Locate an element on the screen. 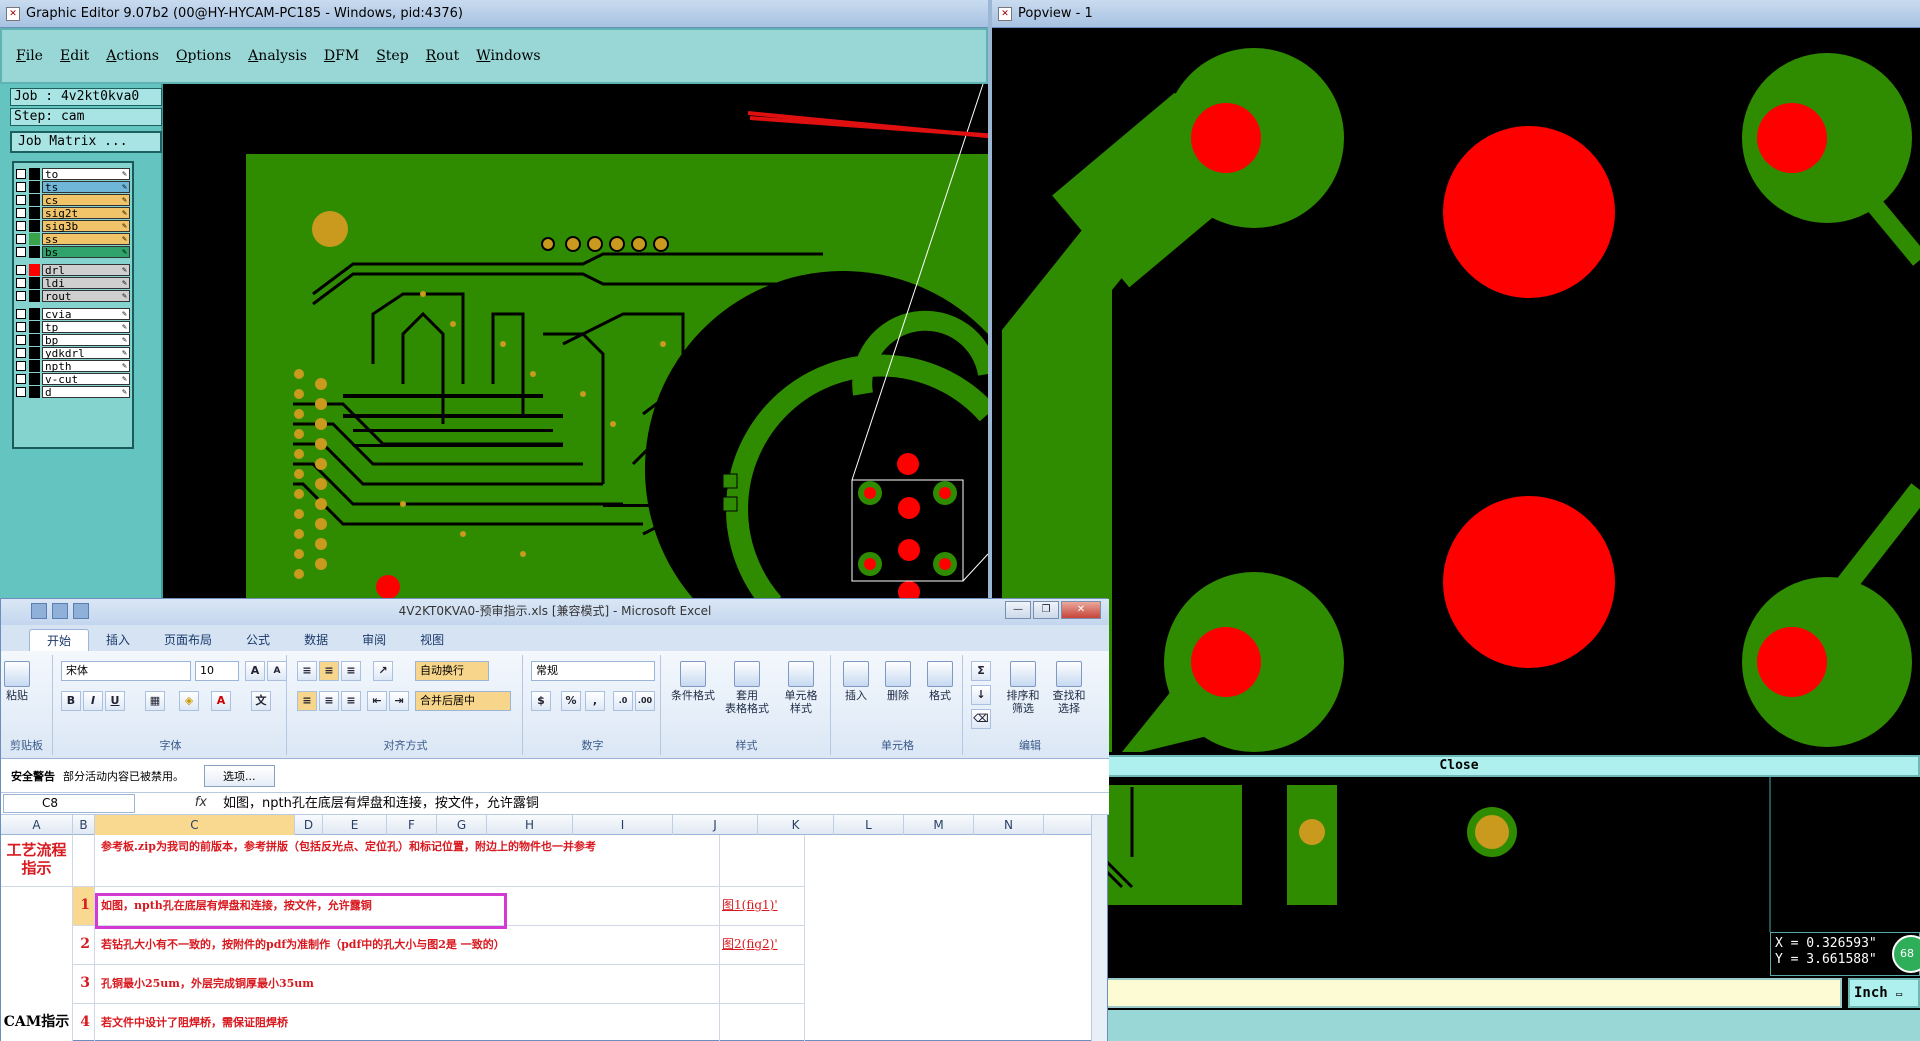 The width and height of the screenshot is (1920, 1041). layer-name: ts is located at coordinates (86, 187).